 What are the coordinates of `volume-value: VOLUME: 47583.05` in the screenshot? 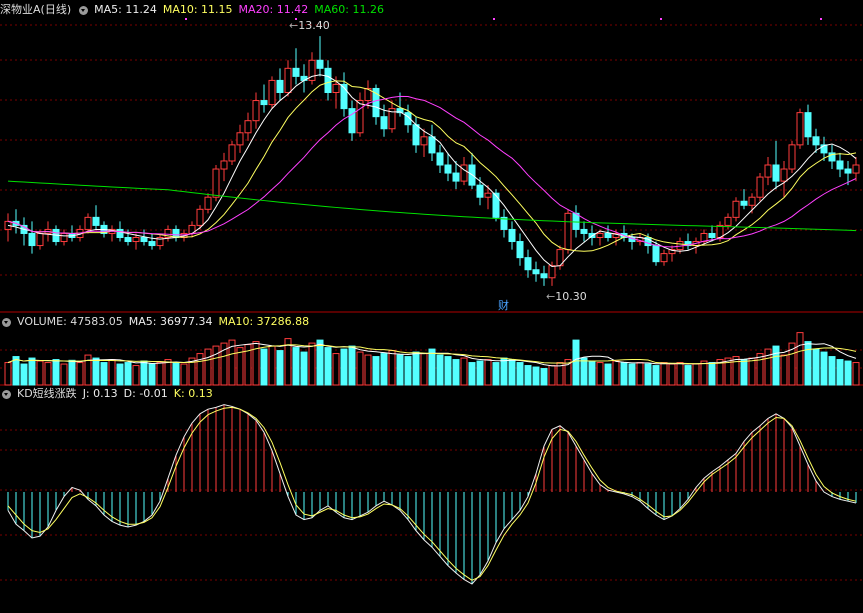 It's located at (70, 321).